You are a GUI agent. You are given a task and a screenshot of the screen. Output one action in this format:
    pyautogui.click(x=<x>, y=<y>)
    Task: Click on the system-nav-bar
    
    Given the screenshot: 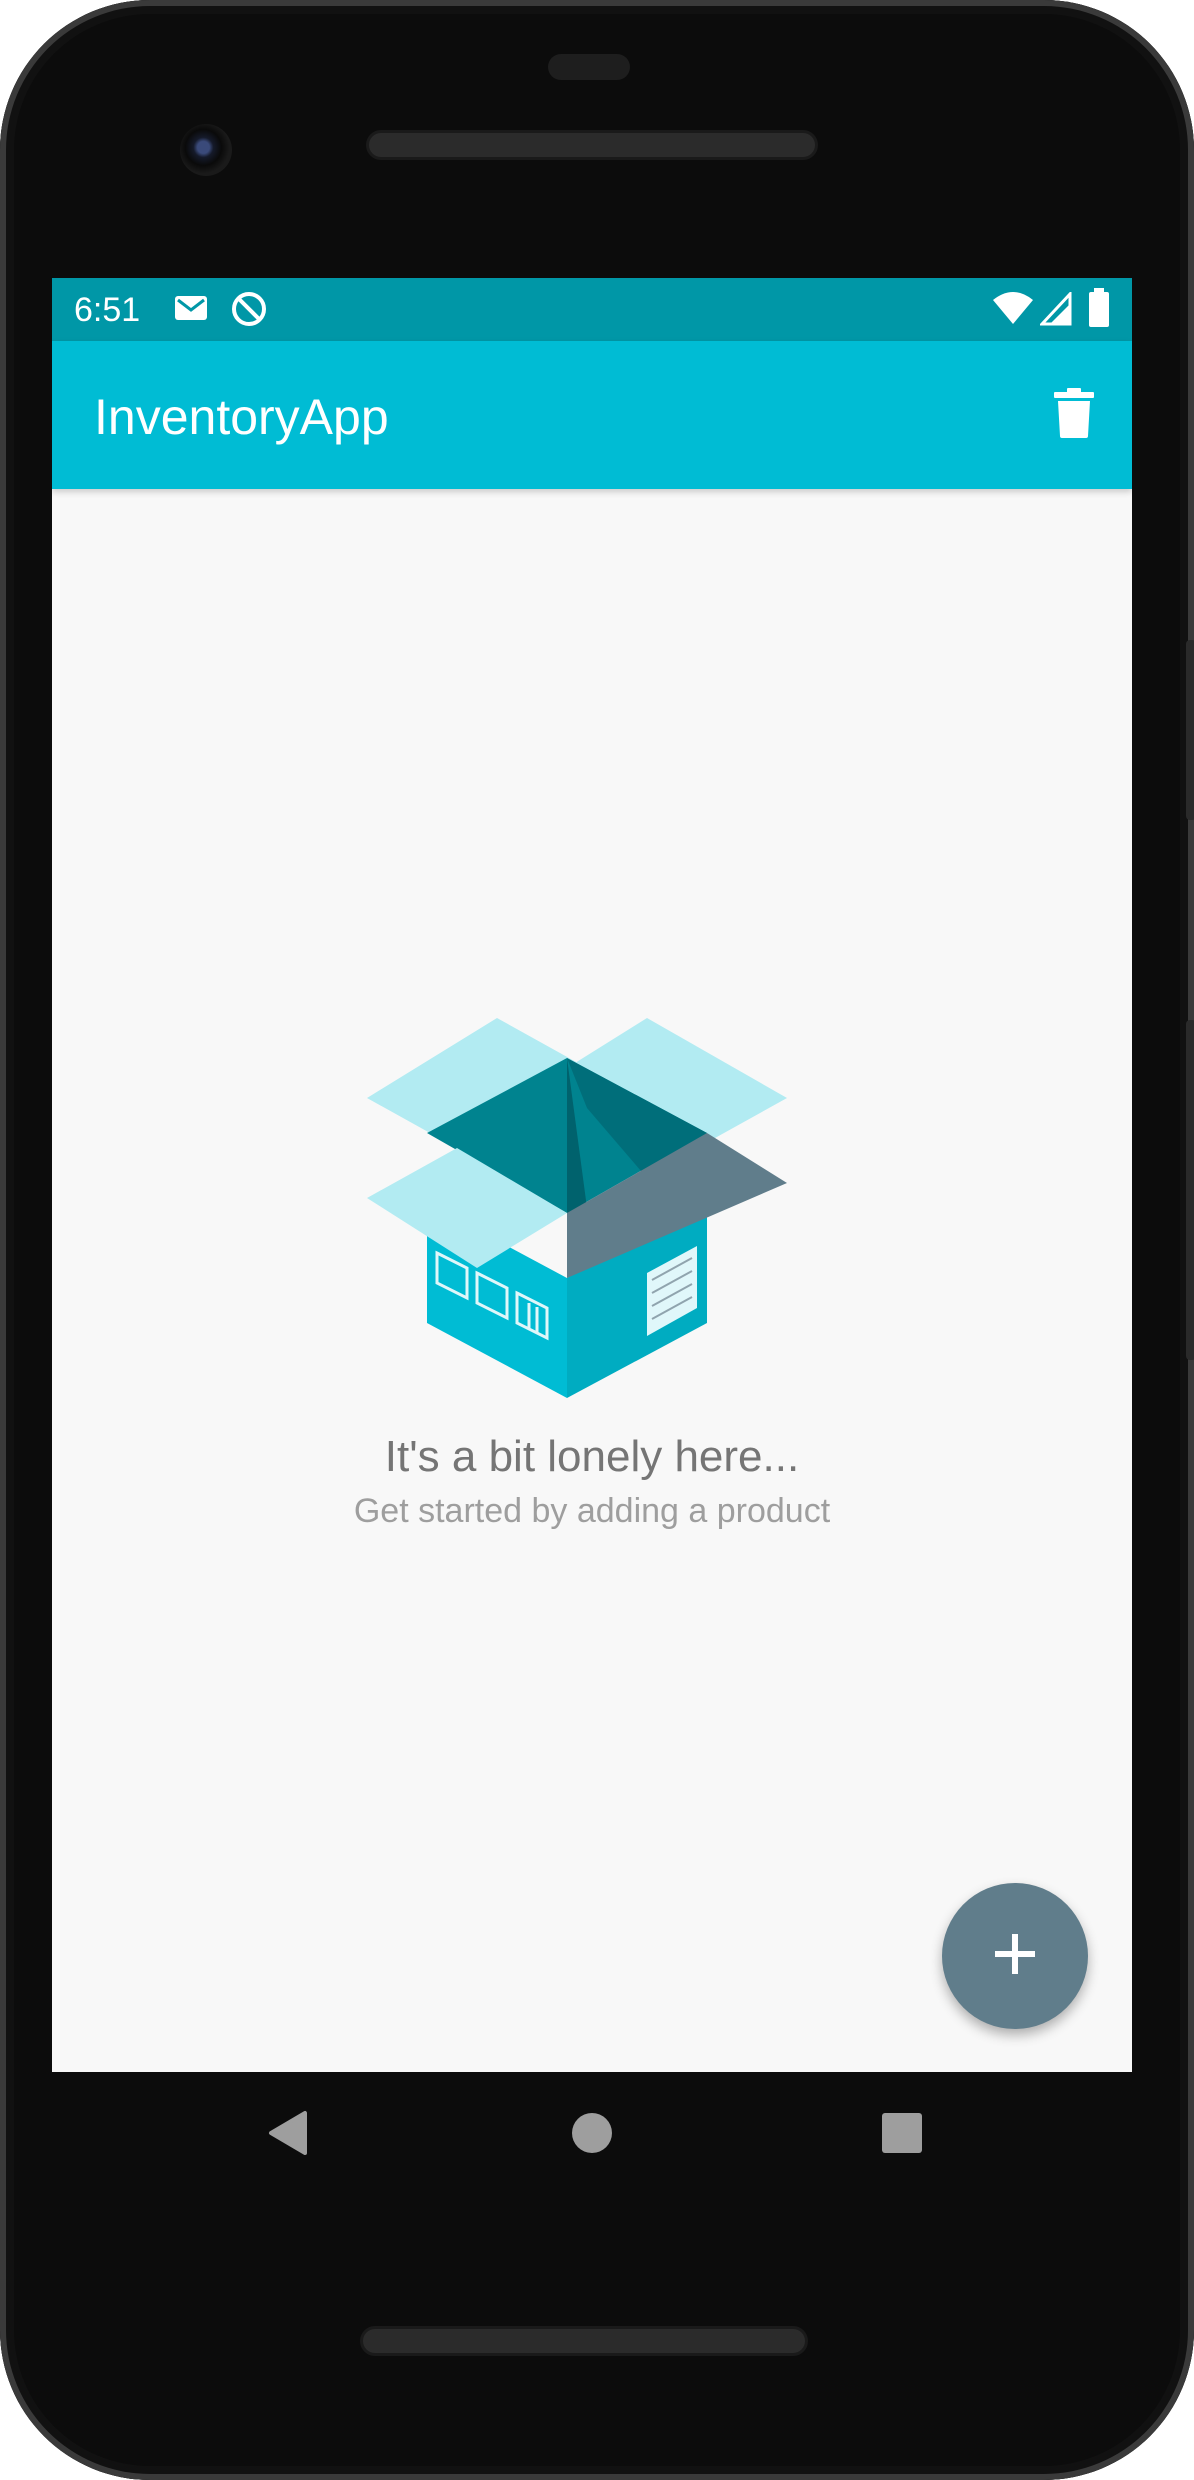 What is the action you would take?
    pyautogui.click(x=592, y=2135)
    